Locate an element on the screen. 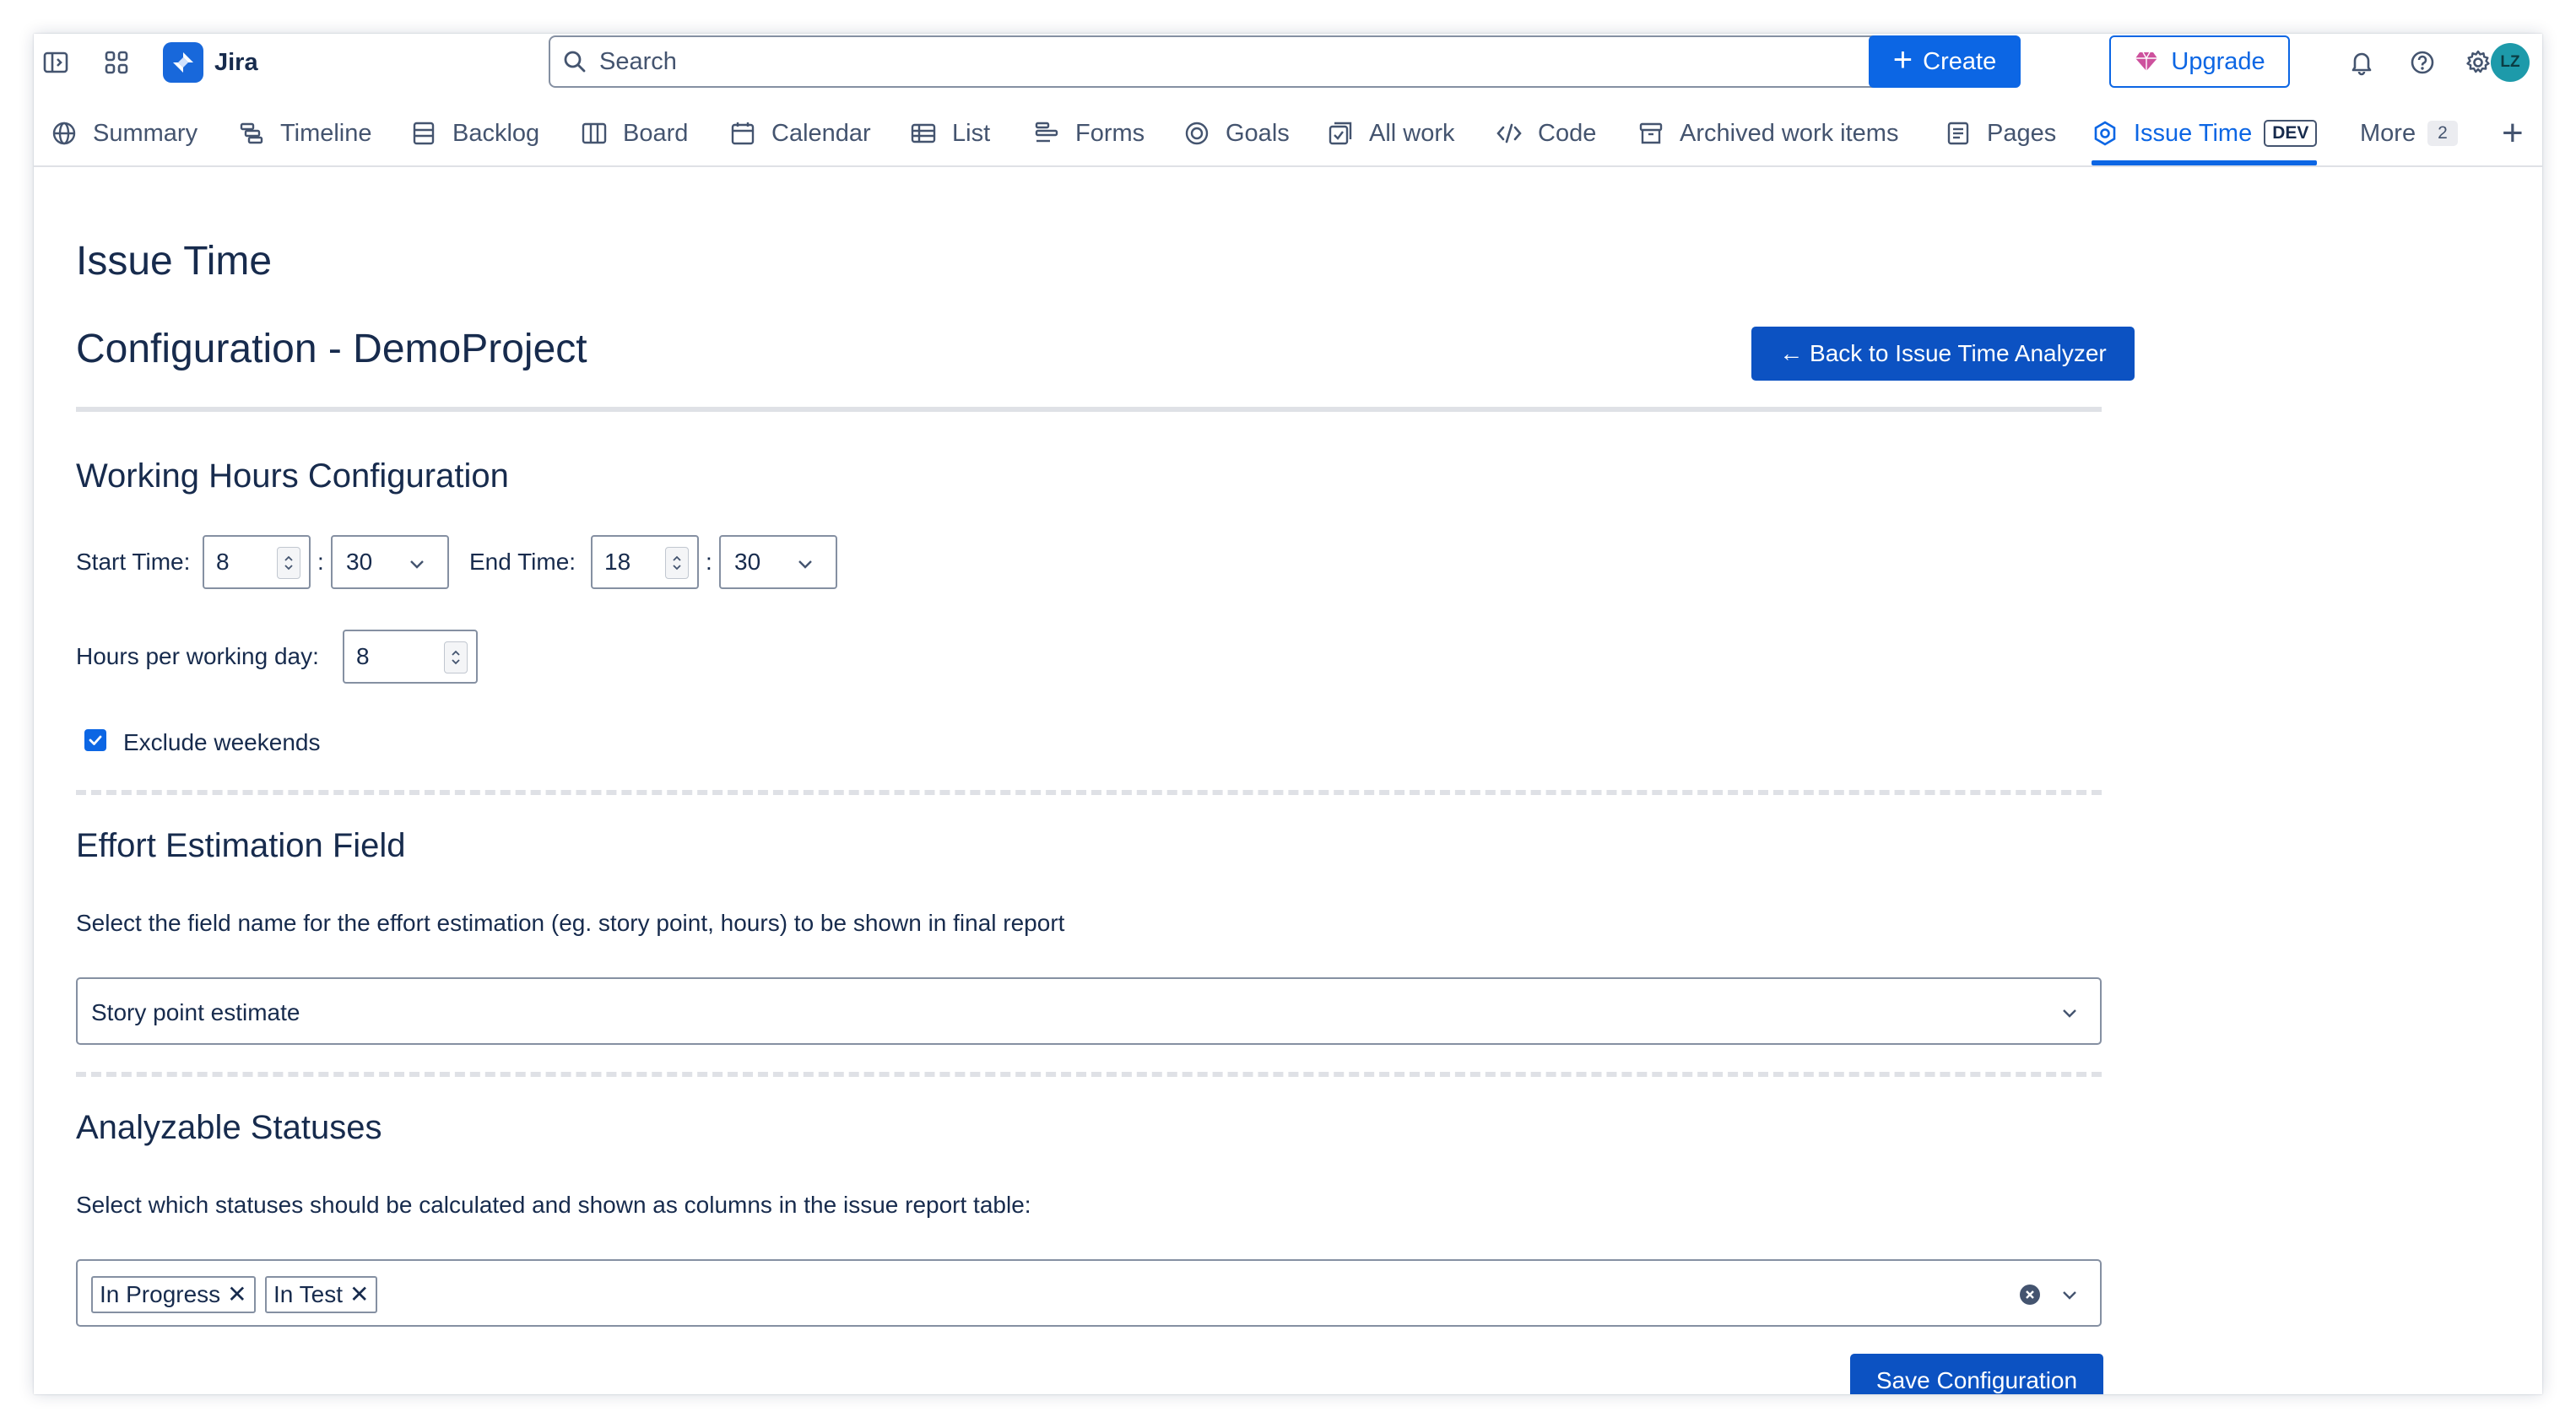 The height and width of the screenshot is (1428, 2576). end-hour-value: 18 is located at coordinates (617, 562).